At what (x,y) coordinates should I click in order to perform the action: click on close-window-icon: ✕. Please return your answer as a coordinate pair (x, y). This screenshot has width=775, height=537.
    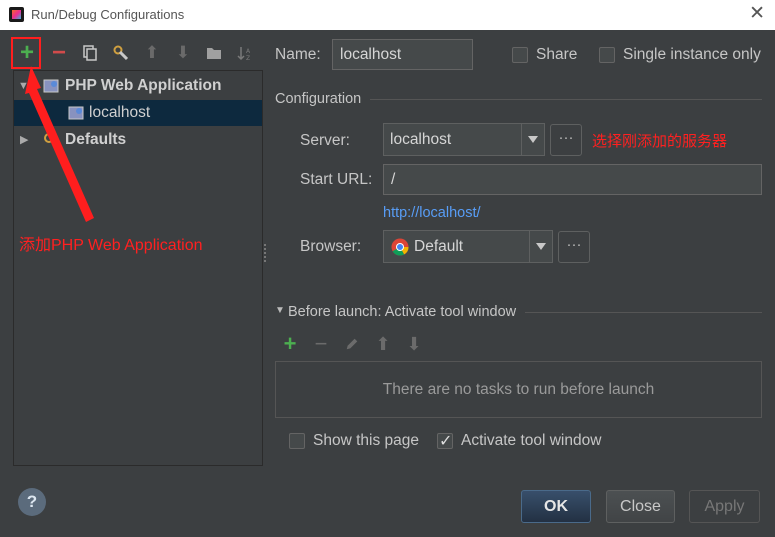
    Looking at the image, I should click on (757, 14).